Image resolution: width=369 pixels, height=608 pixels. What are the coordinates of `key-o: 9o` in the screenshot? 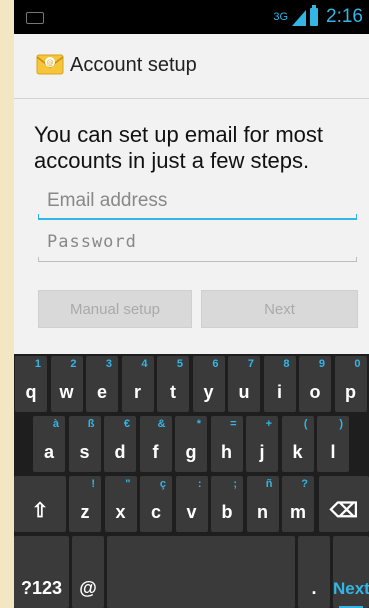 It's located at (315, 384).